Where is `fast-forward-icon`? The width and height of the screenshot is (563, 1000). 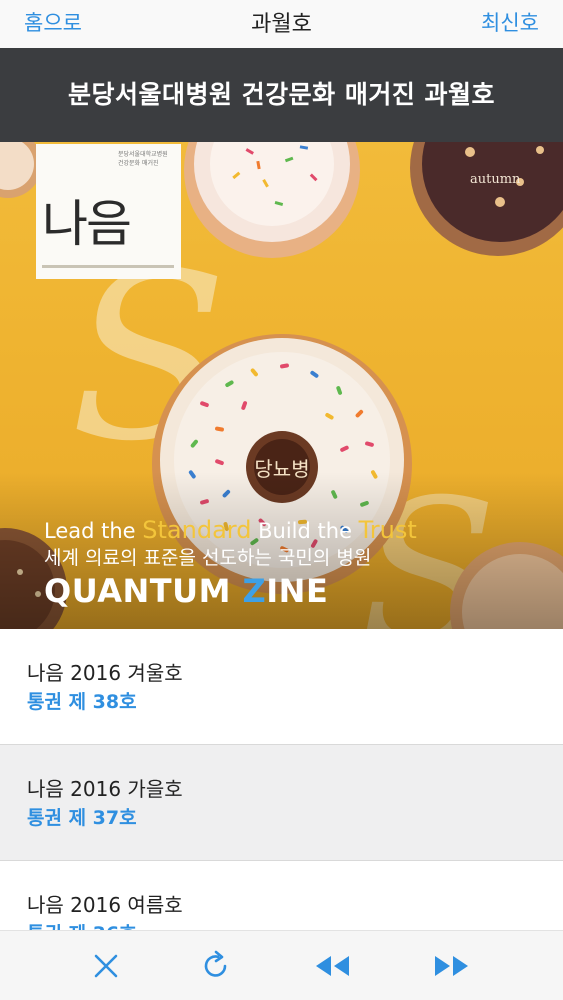
fast-forward-icon is located at coordinates (452, 966).